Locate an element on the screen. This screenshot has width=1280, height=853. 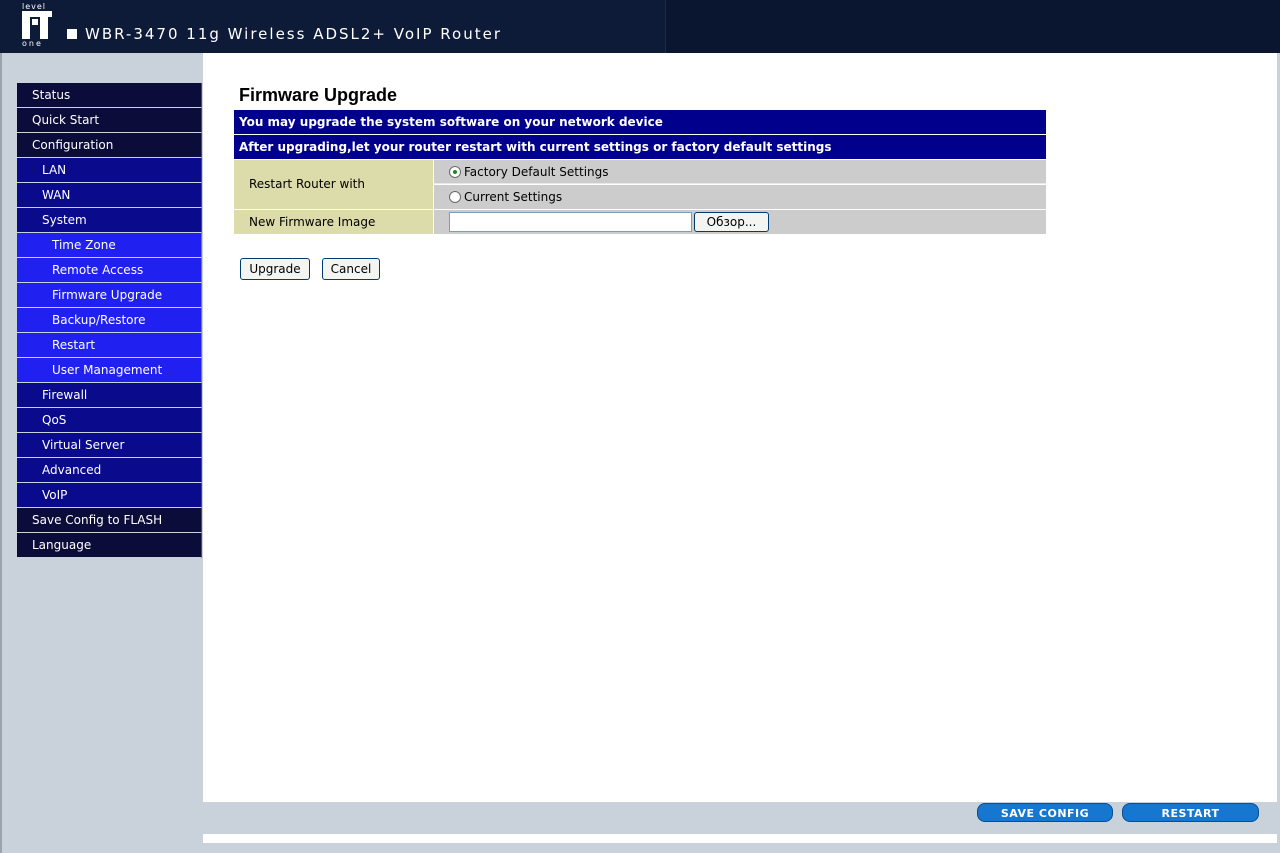
logo-text-top: level is located at coordinates (34, 6).